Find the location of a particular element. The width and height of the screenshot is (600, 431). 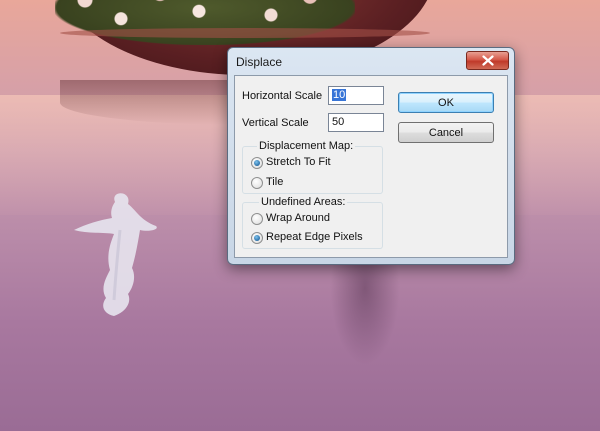

vertical-scale-value: 50 is located at coordinates (338, 122).